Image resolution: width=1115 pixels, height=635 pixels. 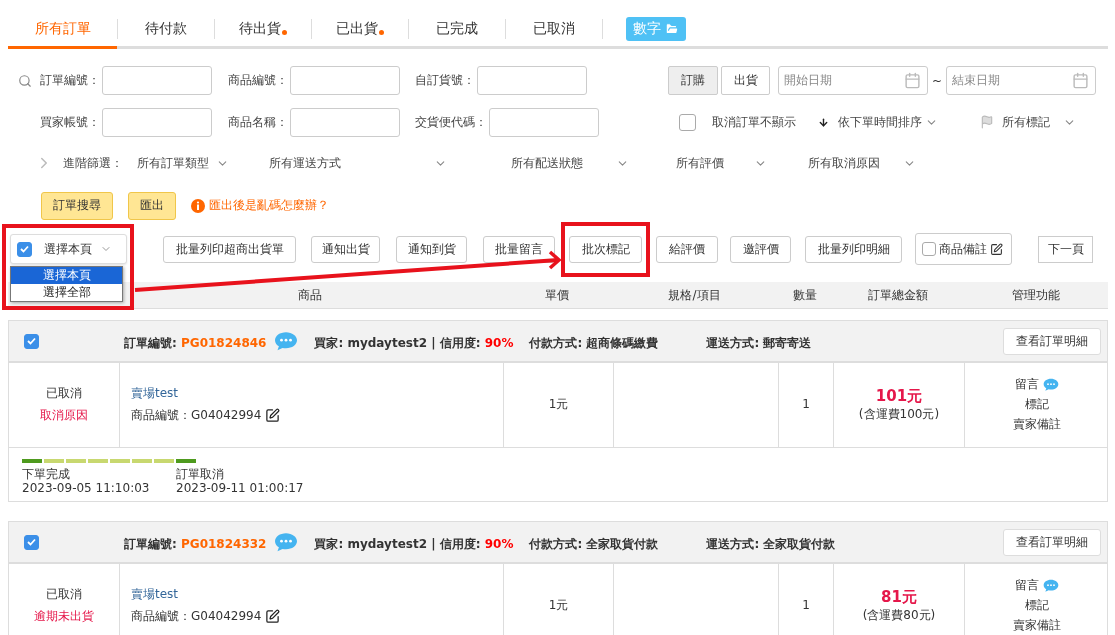 I want to click on select-checkbox, so click(x=24, y=249).